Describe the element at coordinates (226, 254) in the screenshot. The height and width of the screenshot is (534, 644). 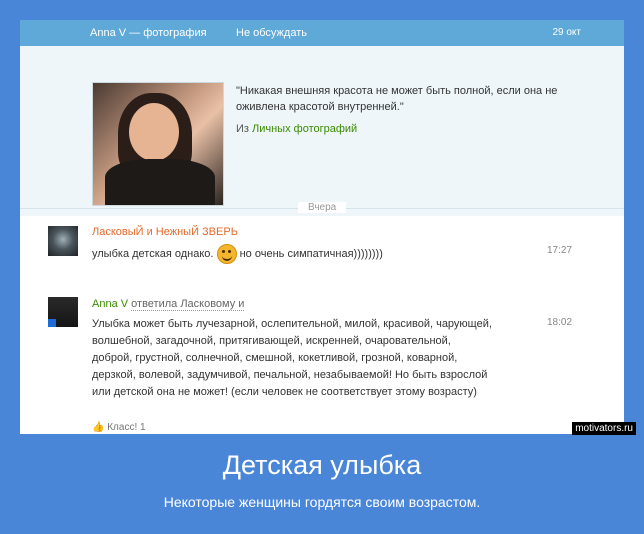
I see `smiley-icon` at that location.